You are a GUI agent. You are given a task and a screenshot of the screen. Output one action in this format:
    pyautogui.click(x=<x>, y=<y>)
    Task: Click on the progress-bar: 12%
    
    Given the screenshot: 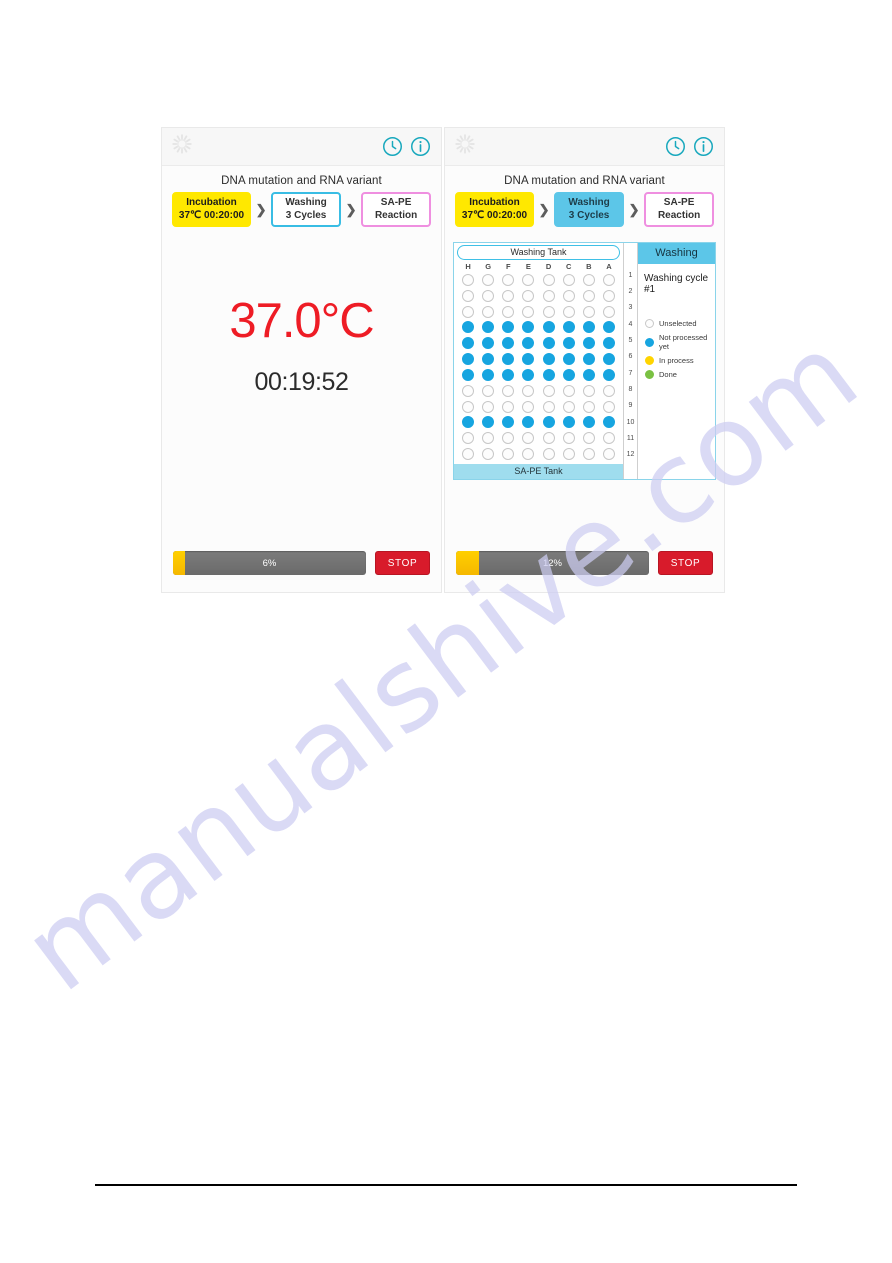 What is the action you would take?
    pyautogui.click(x=552, y=563)
    